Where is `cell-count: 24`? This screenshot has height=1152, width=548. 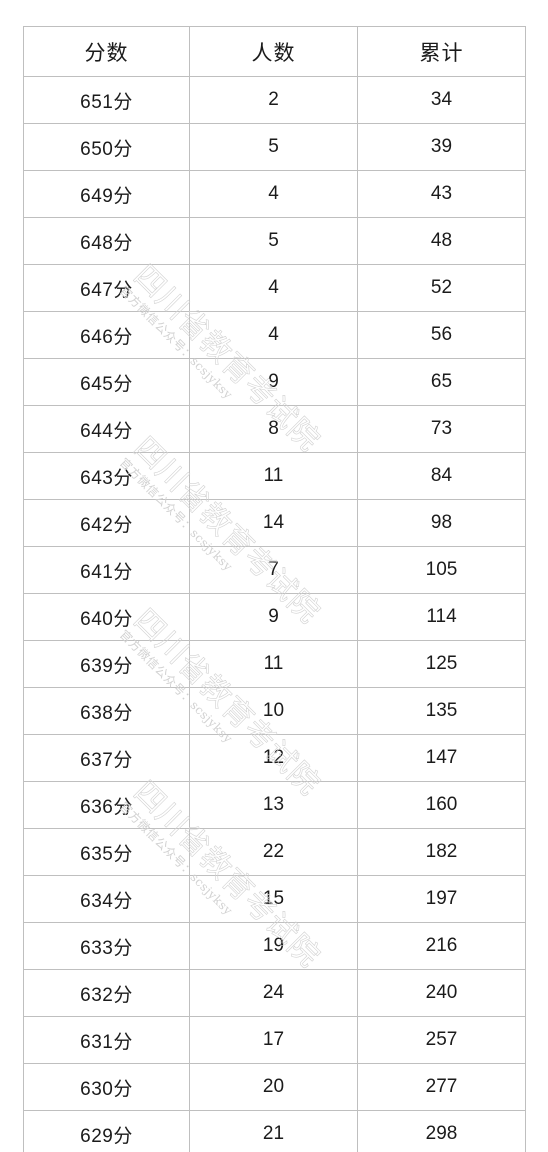
cell-count: 24 is located at coordinates (273, 993).